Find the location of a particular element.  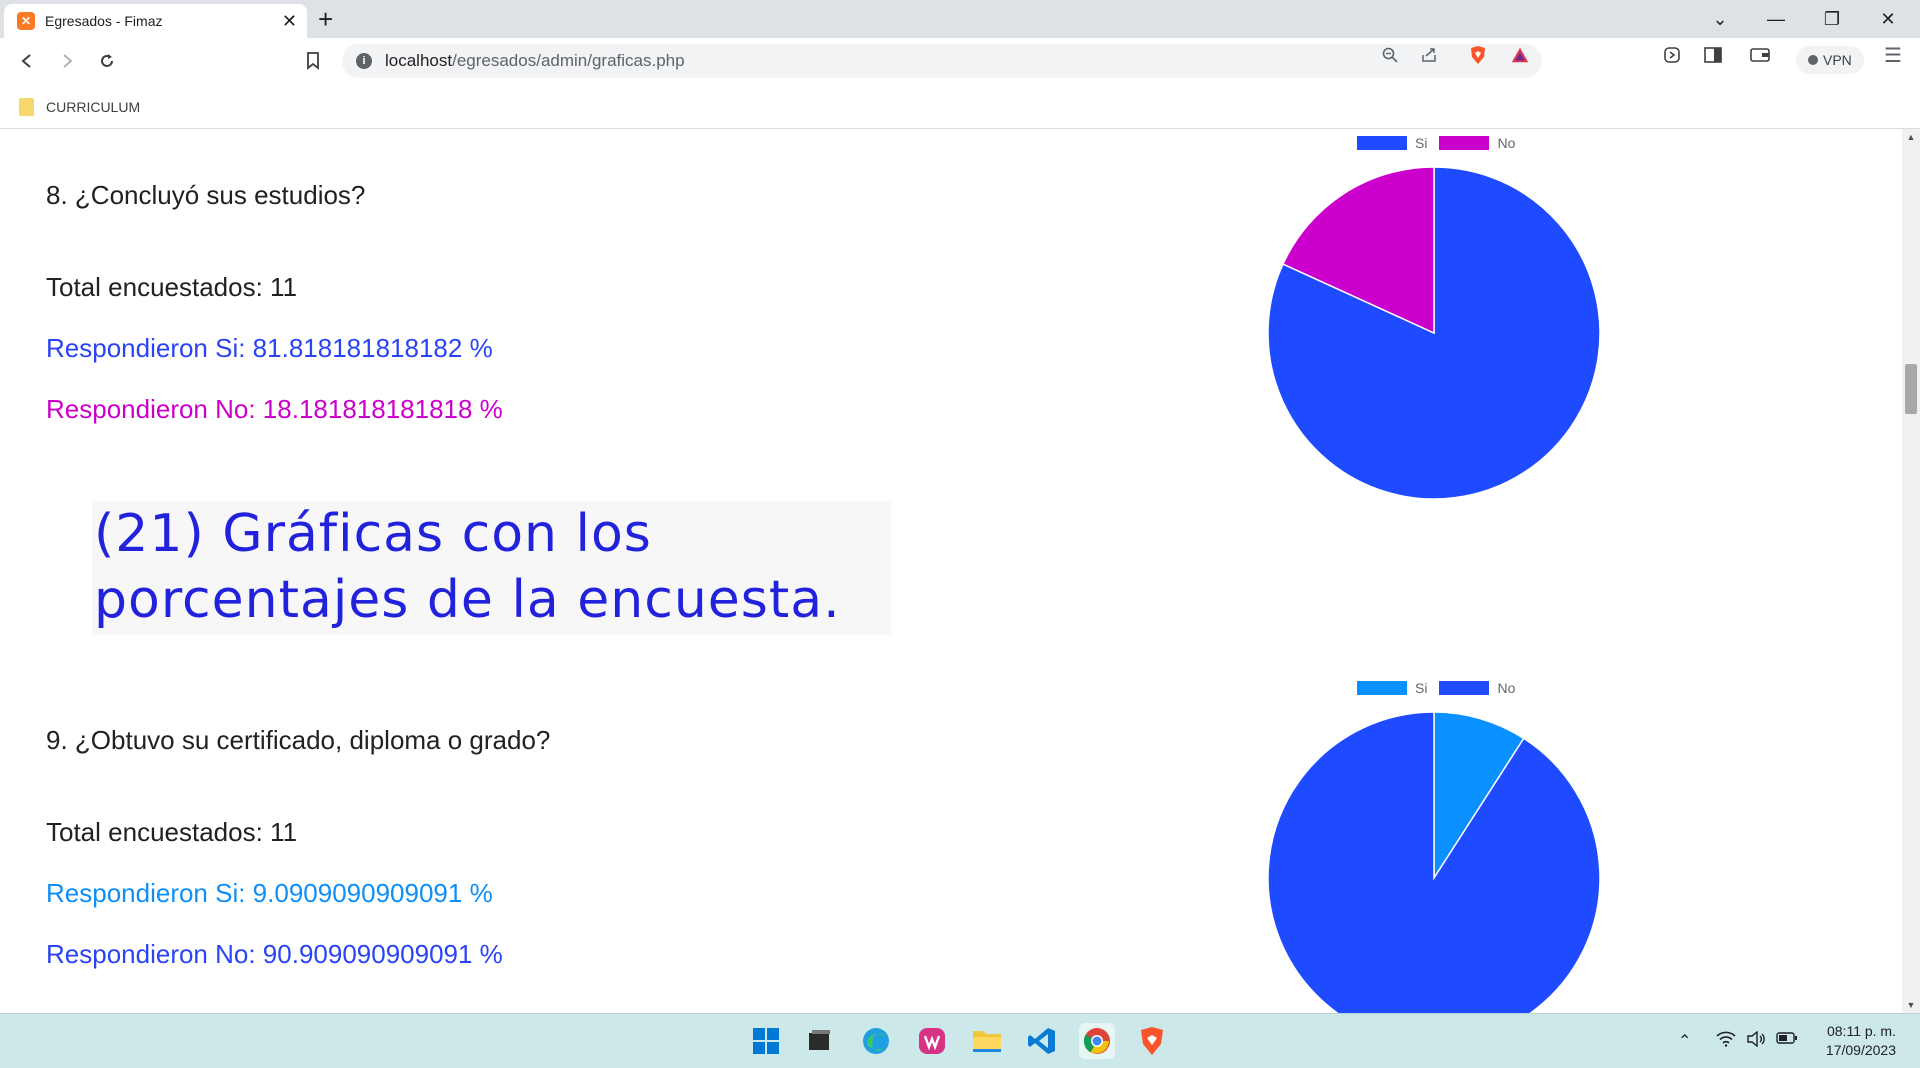

bookmark-folder-label: CURRICULUM is located at coordinates (93, 107).